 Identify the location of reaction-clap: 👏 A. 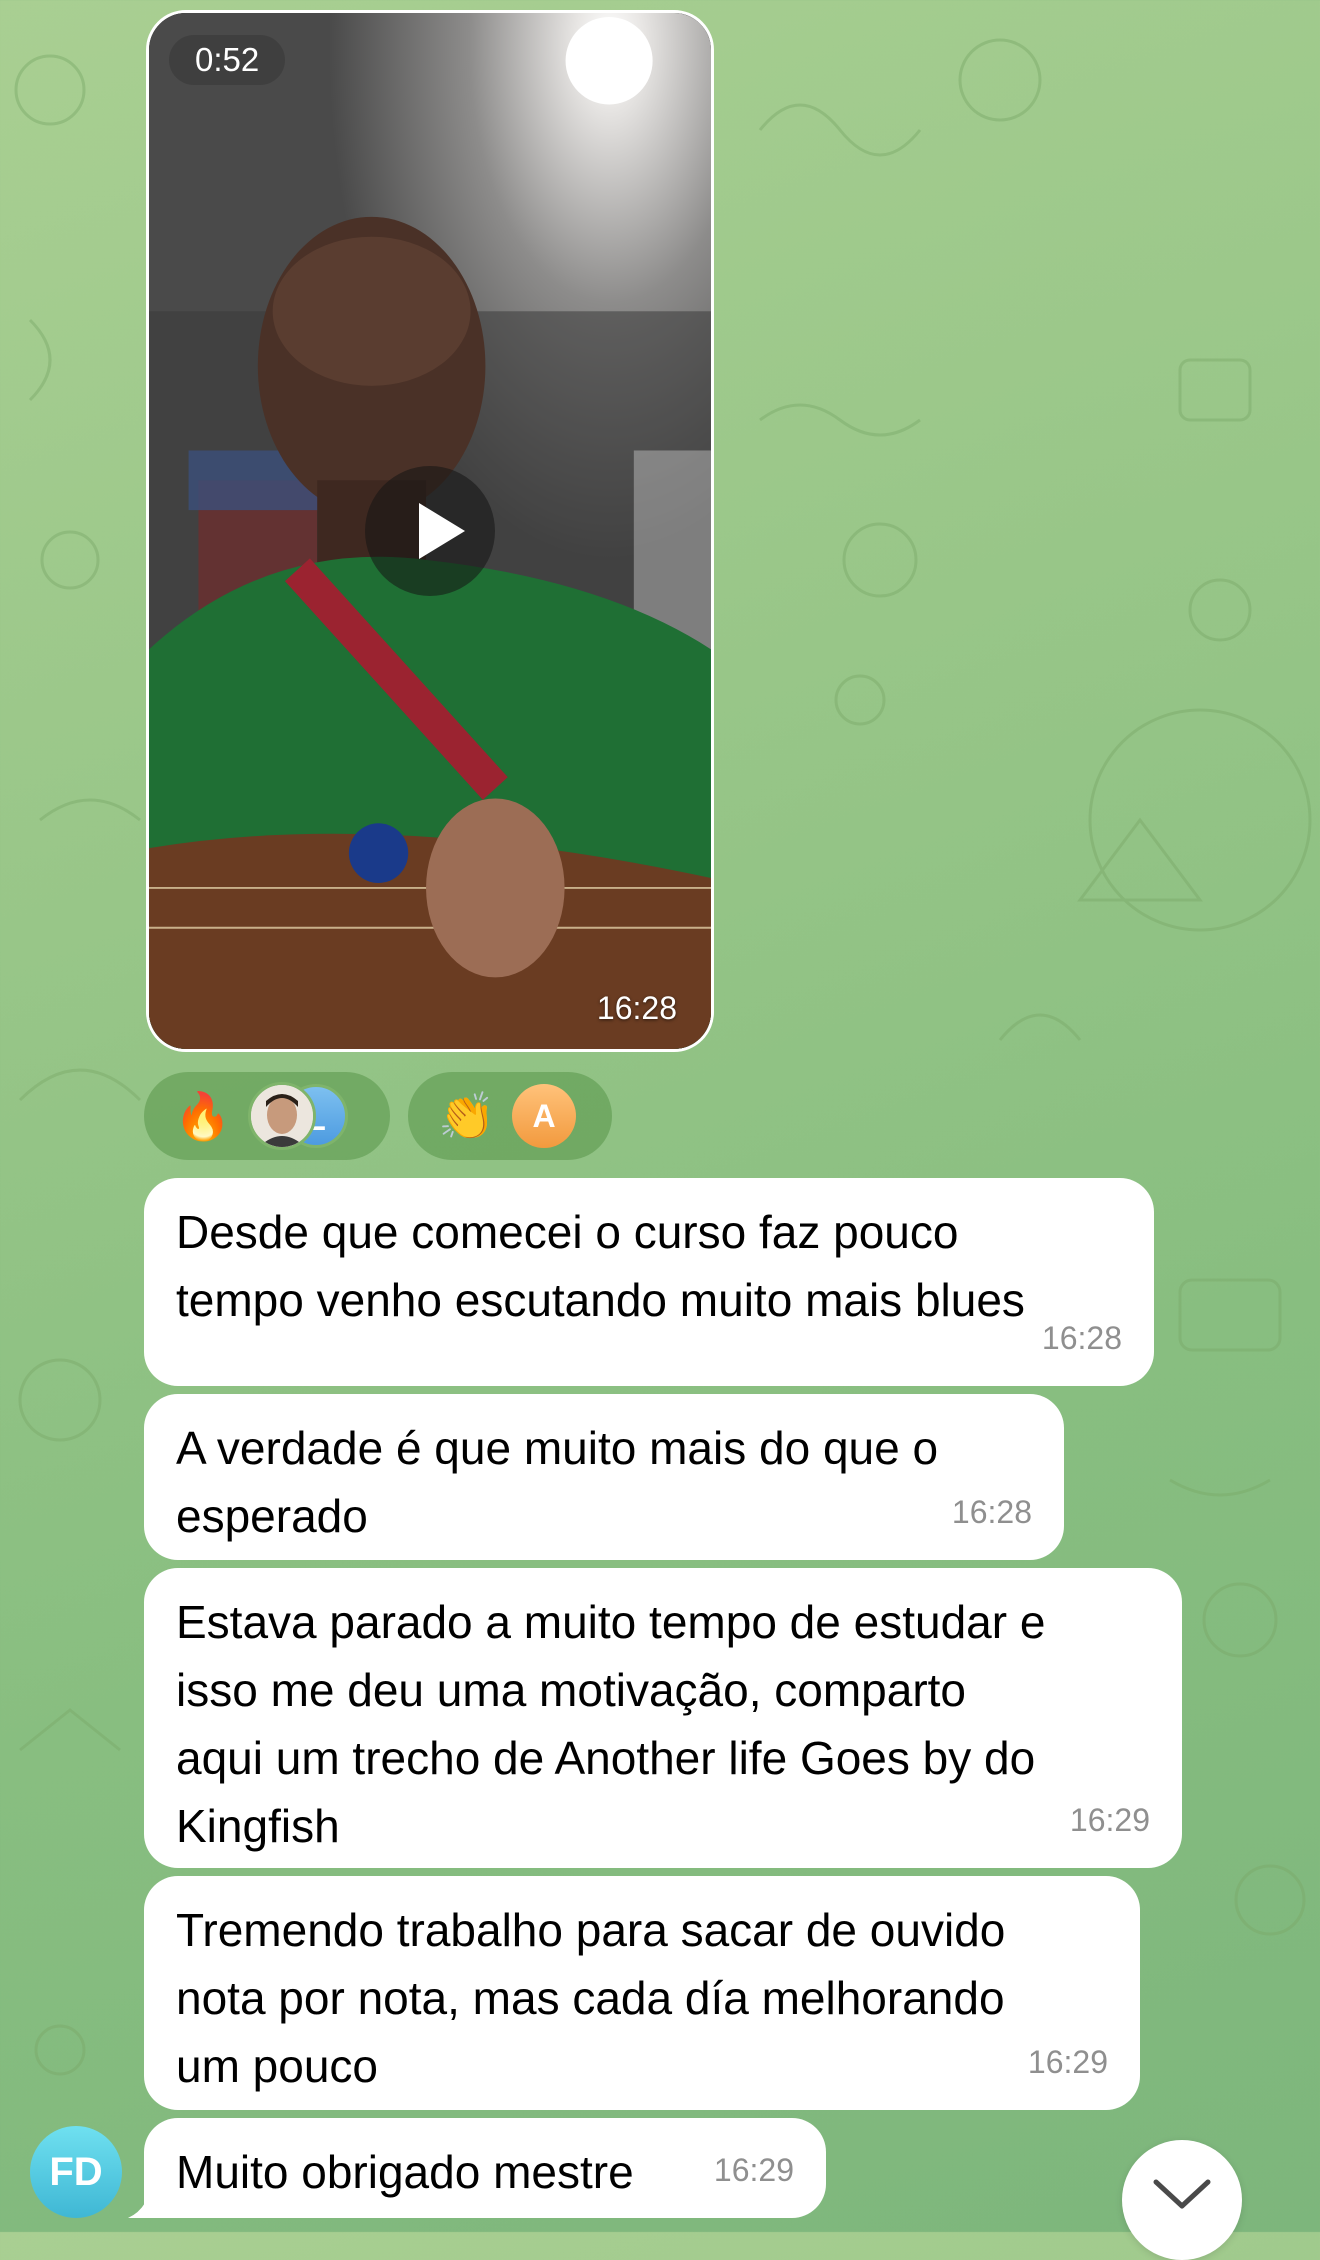
(510, 1116).